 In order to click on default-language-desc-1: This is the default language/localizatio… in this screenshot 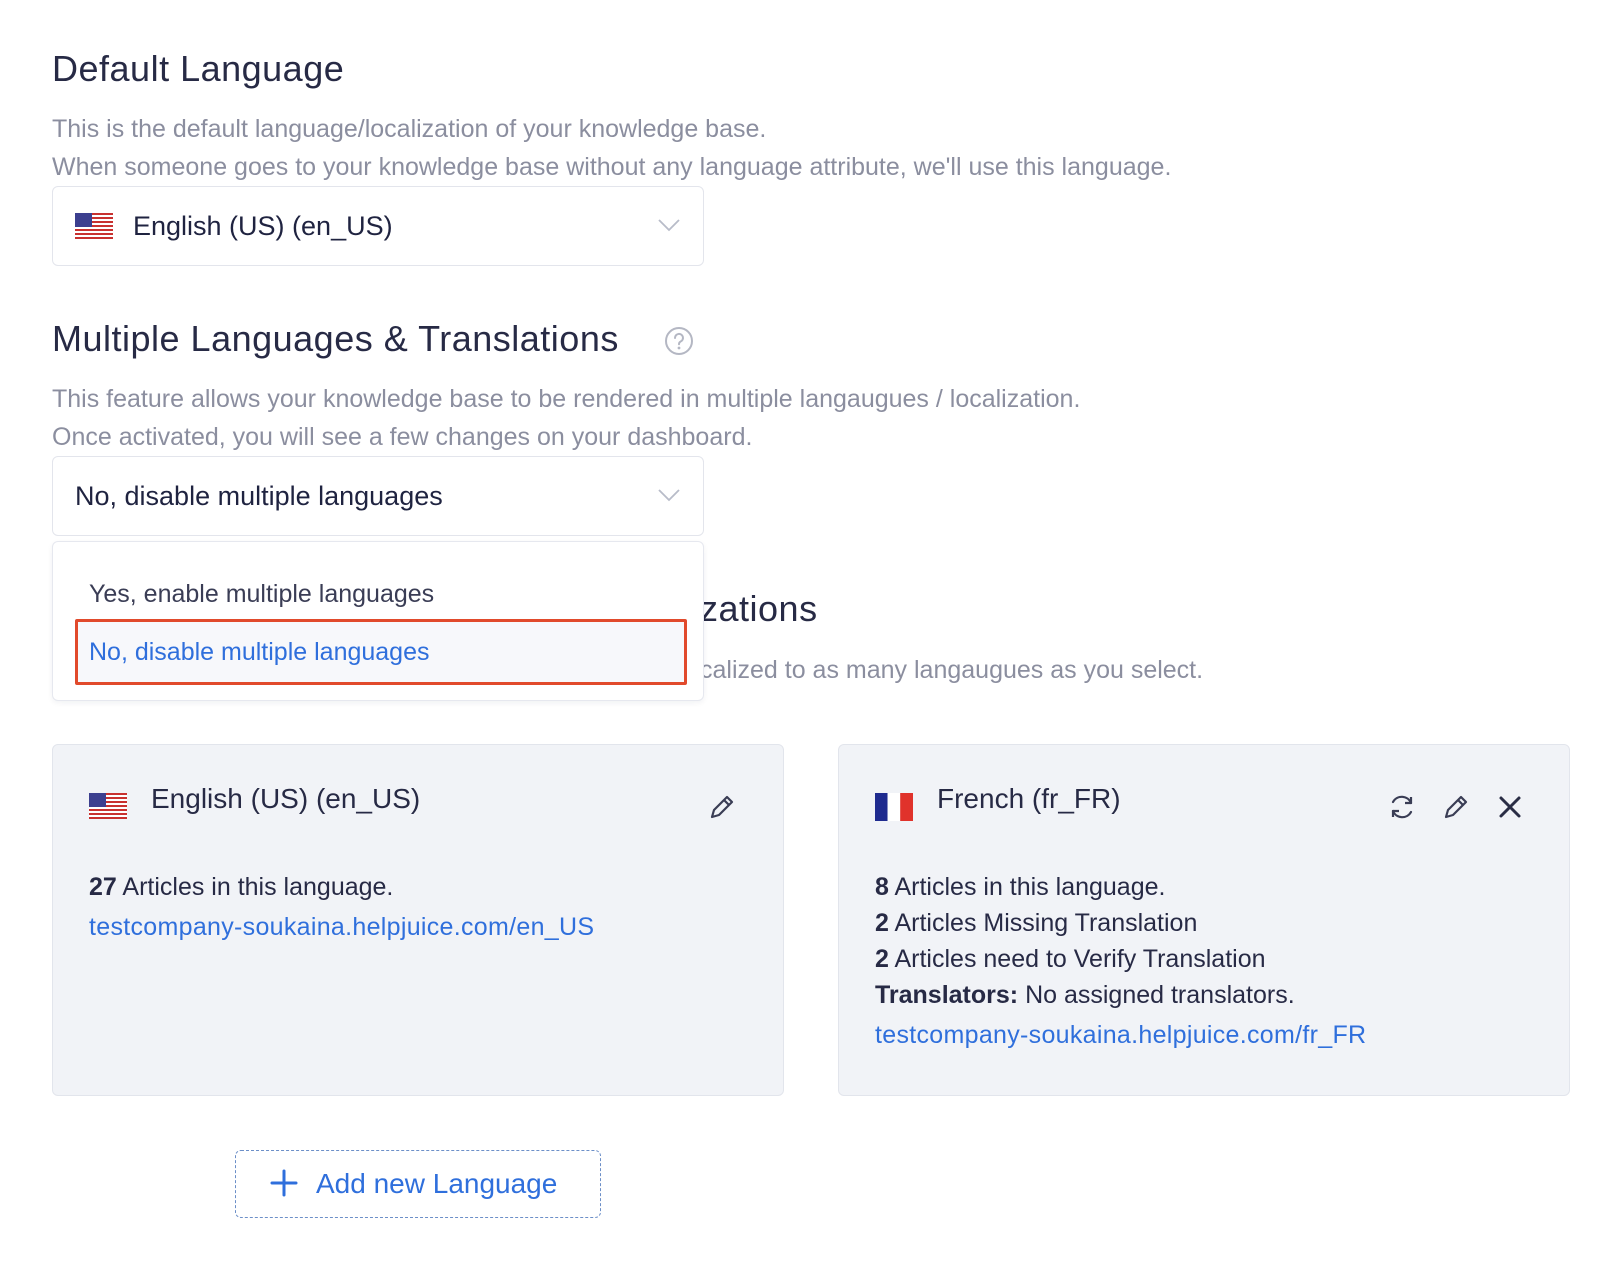, I will do `click(409, 129)`.